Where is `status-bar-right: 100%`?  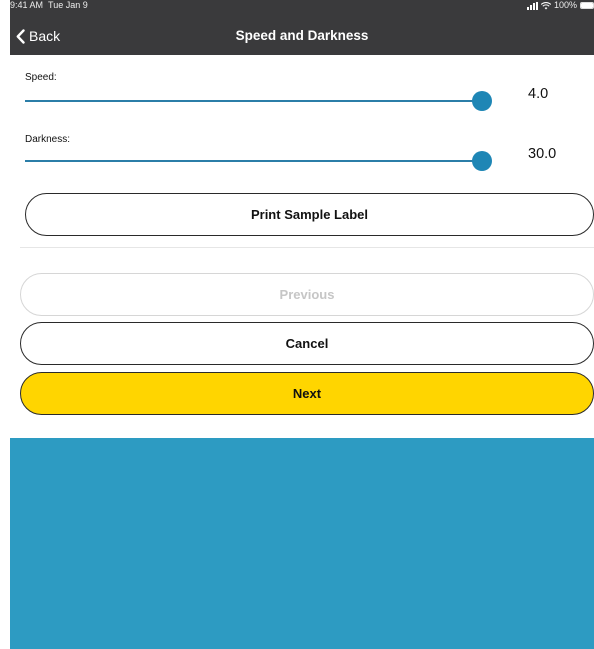
status-bar-right: 100% is located at coordinates (560, 5).